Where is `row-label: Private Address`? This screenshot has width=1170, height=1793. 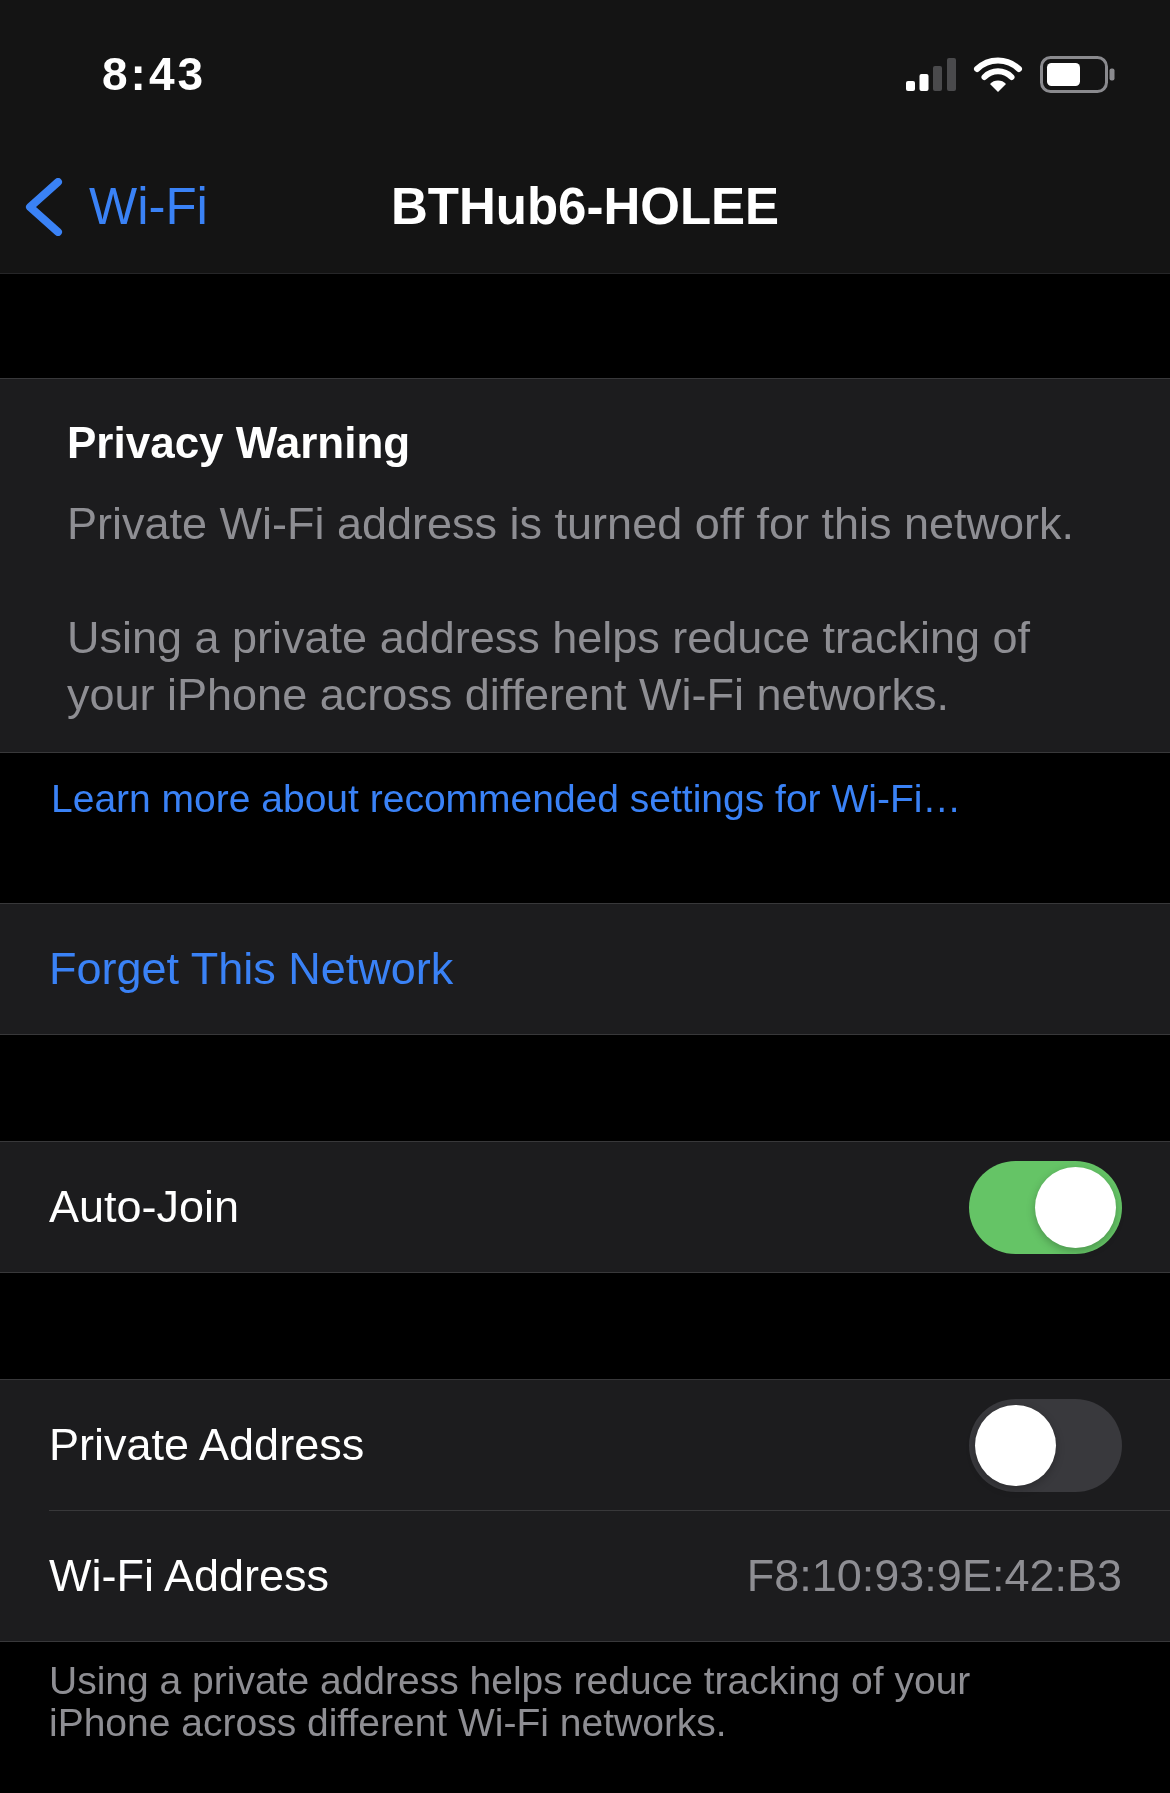
row-label: Private Address is located at coordinates (207, 1445).